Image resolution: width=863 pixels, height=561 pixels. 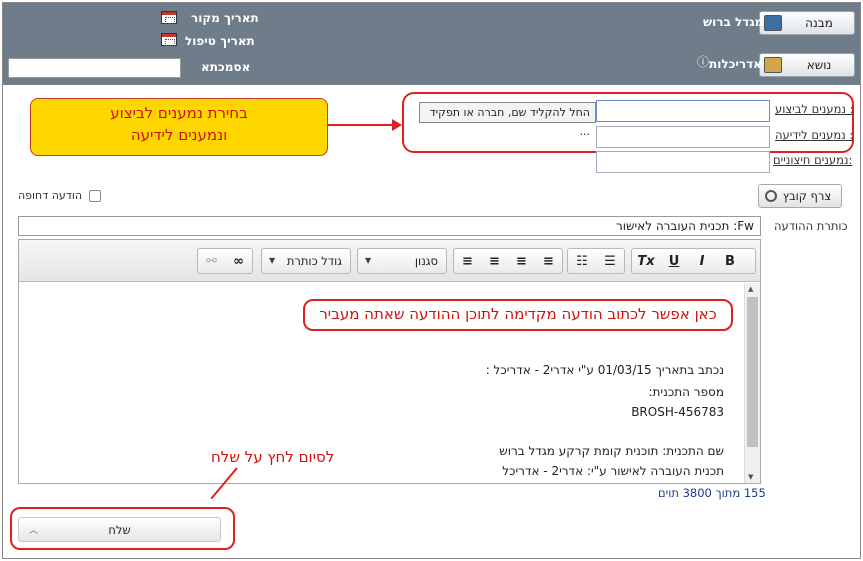 What do you see at coordinates (397, 125) in the screenshot?
I see `arrow-head-icon` at bounding box center [397, 125].